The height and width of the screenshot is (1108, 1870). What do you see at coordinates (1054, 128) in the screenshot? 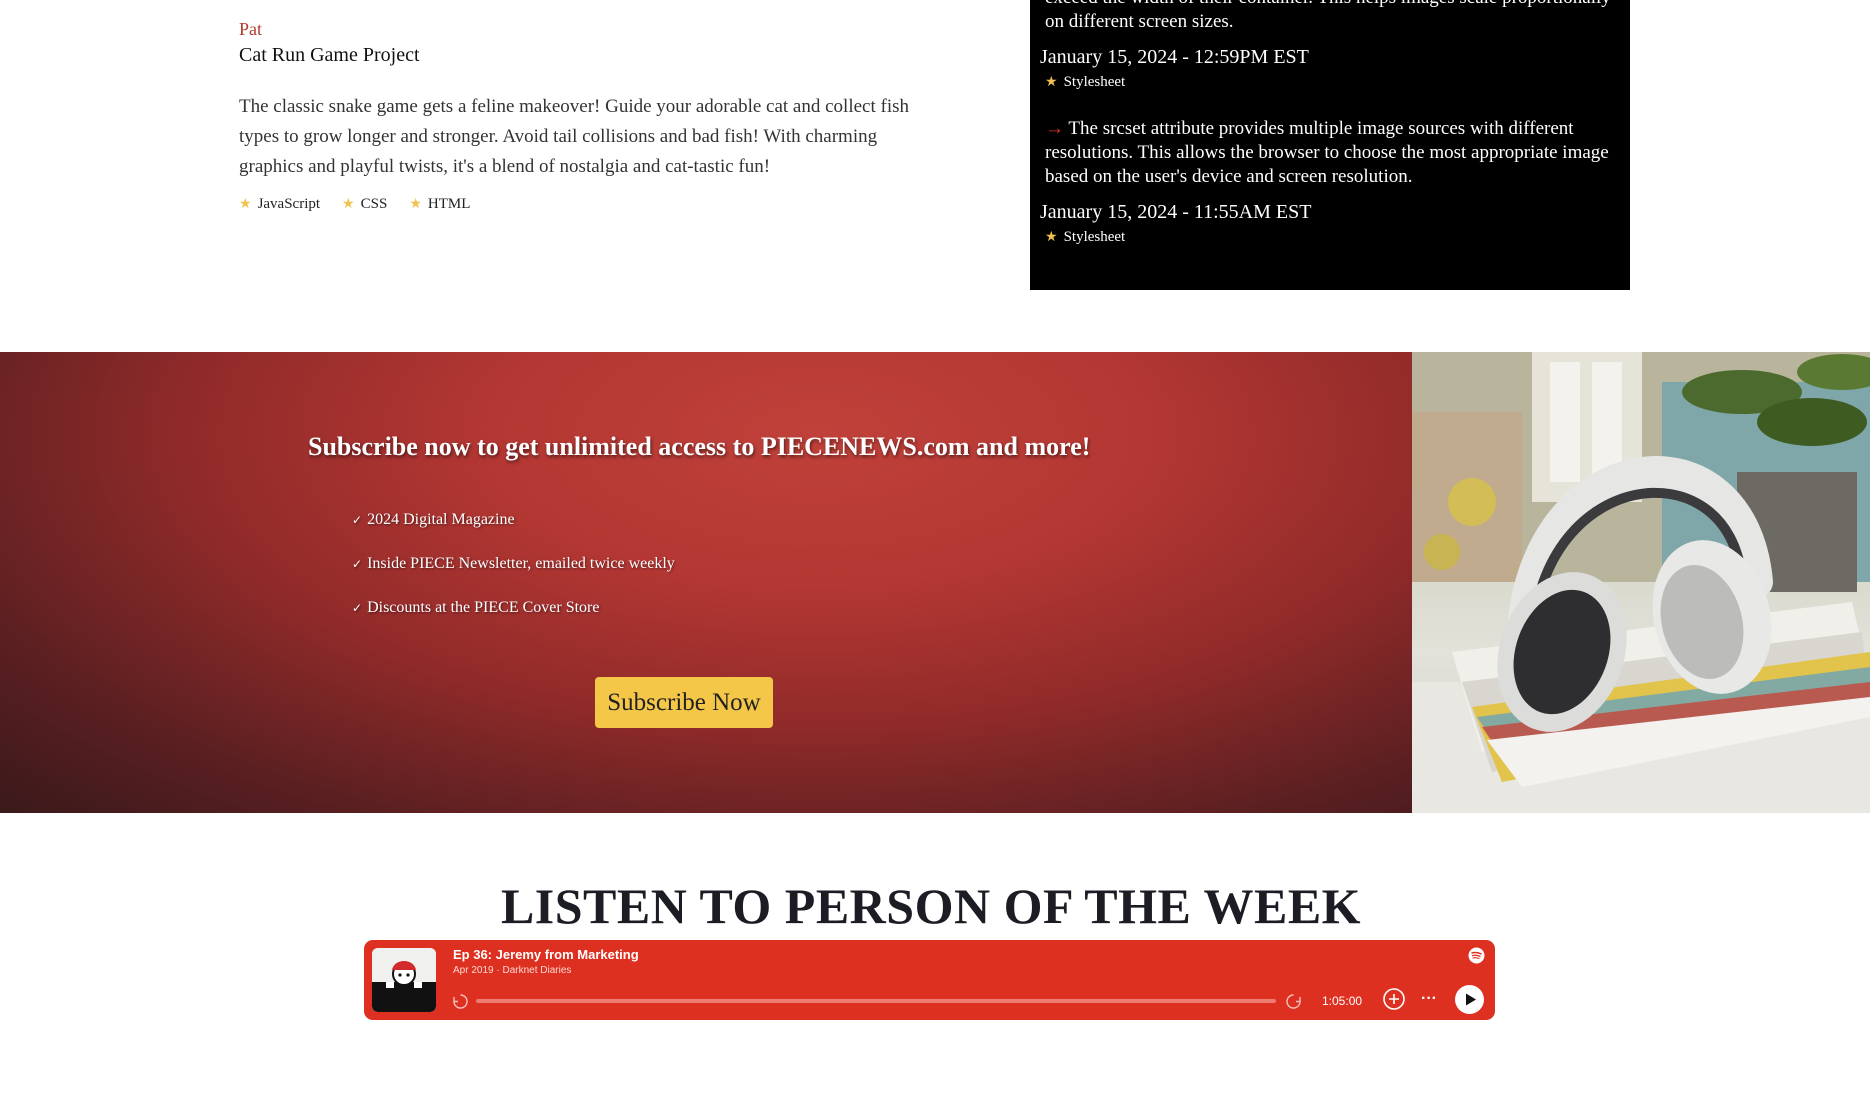
I see `arrow-right-icon: →` at bounding box center [1054, 128].